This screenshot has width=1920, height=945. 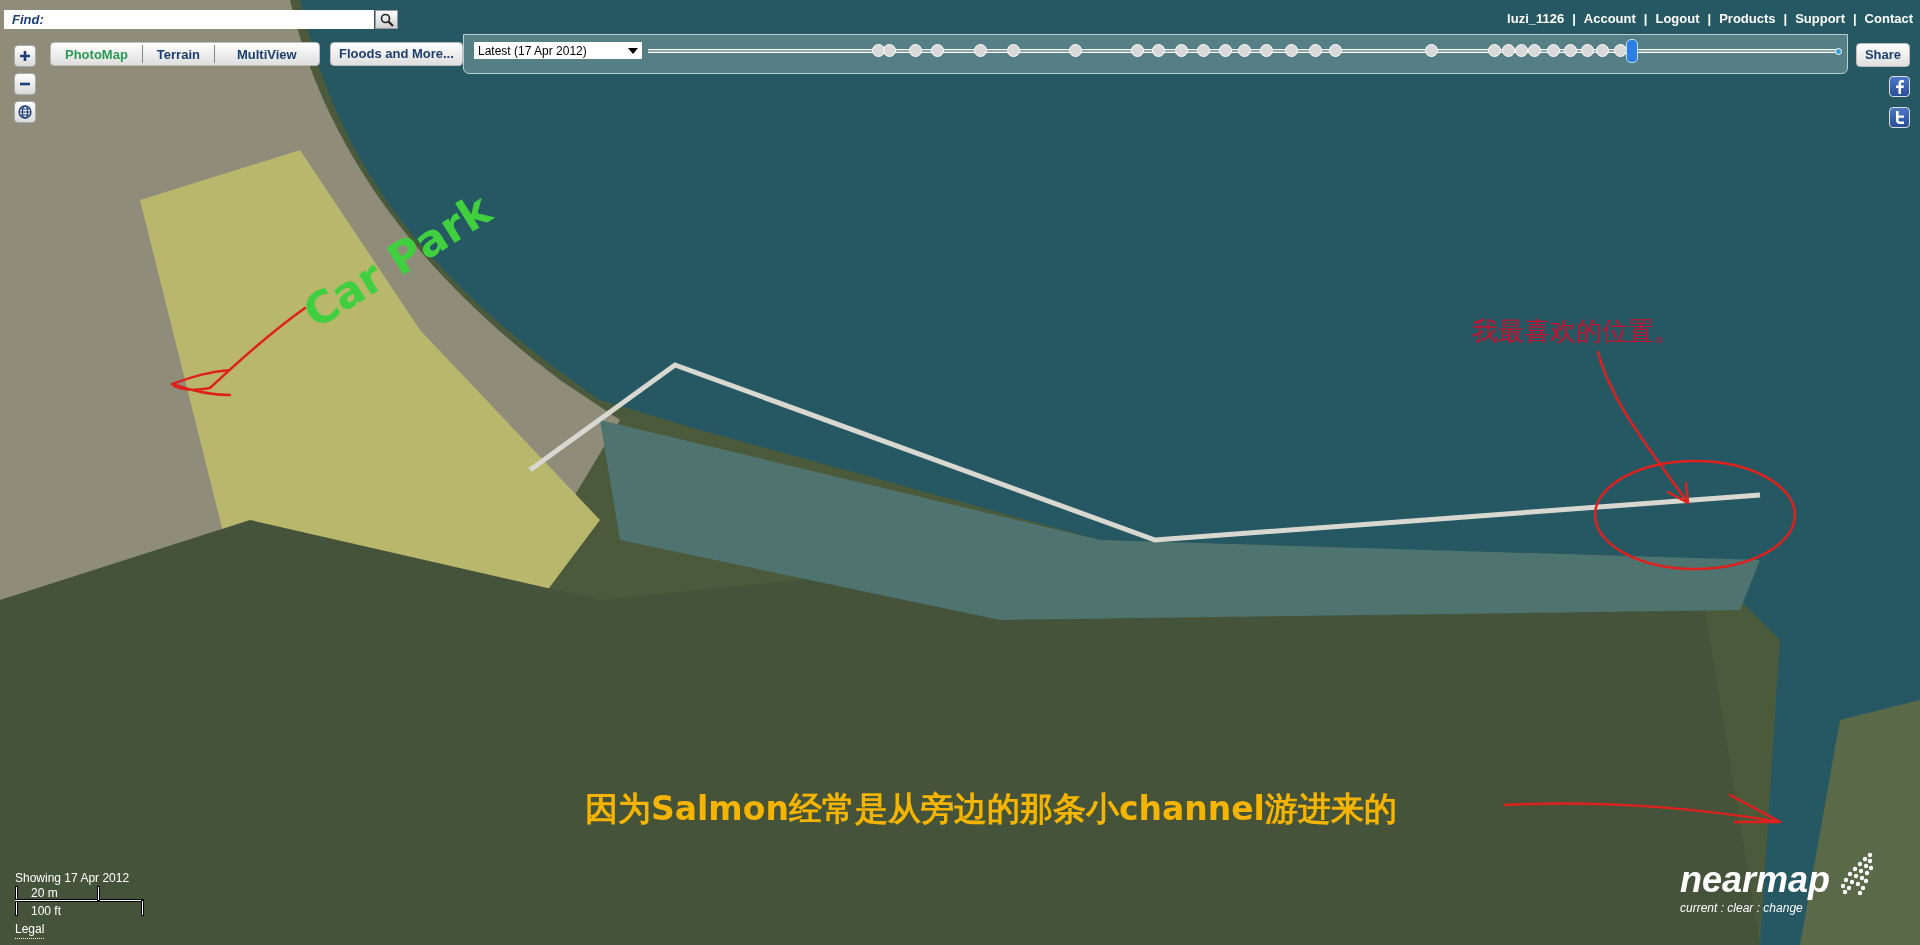 I want to click on timeline-slider-thumb, so click(x=1632, y=51).